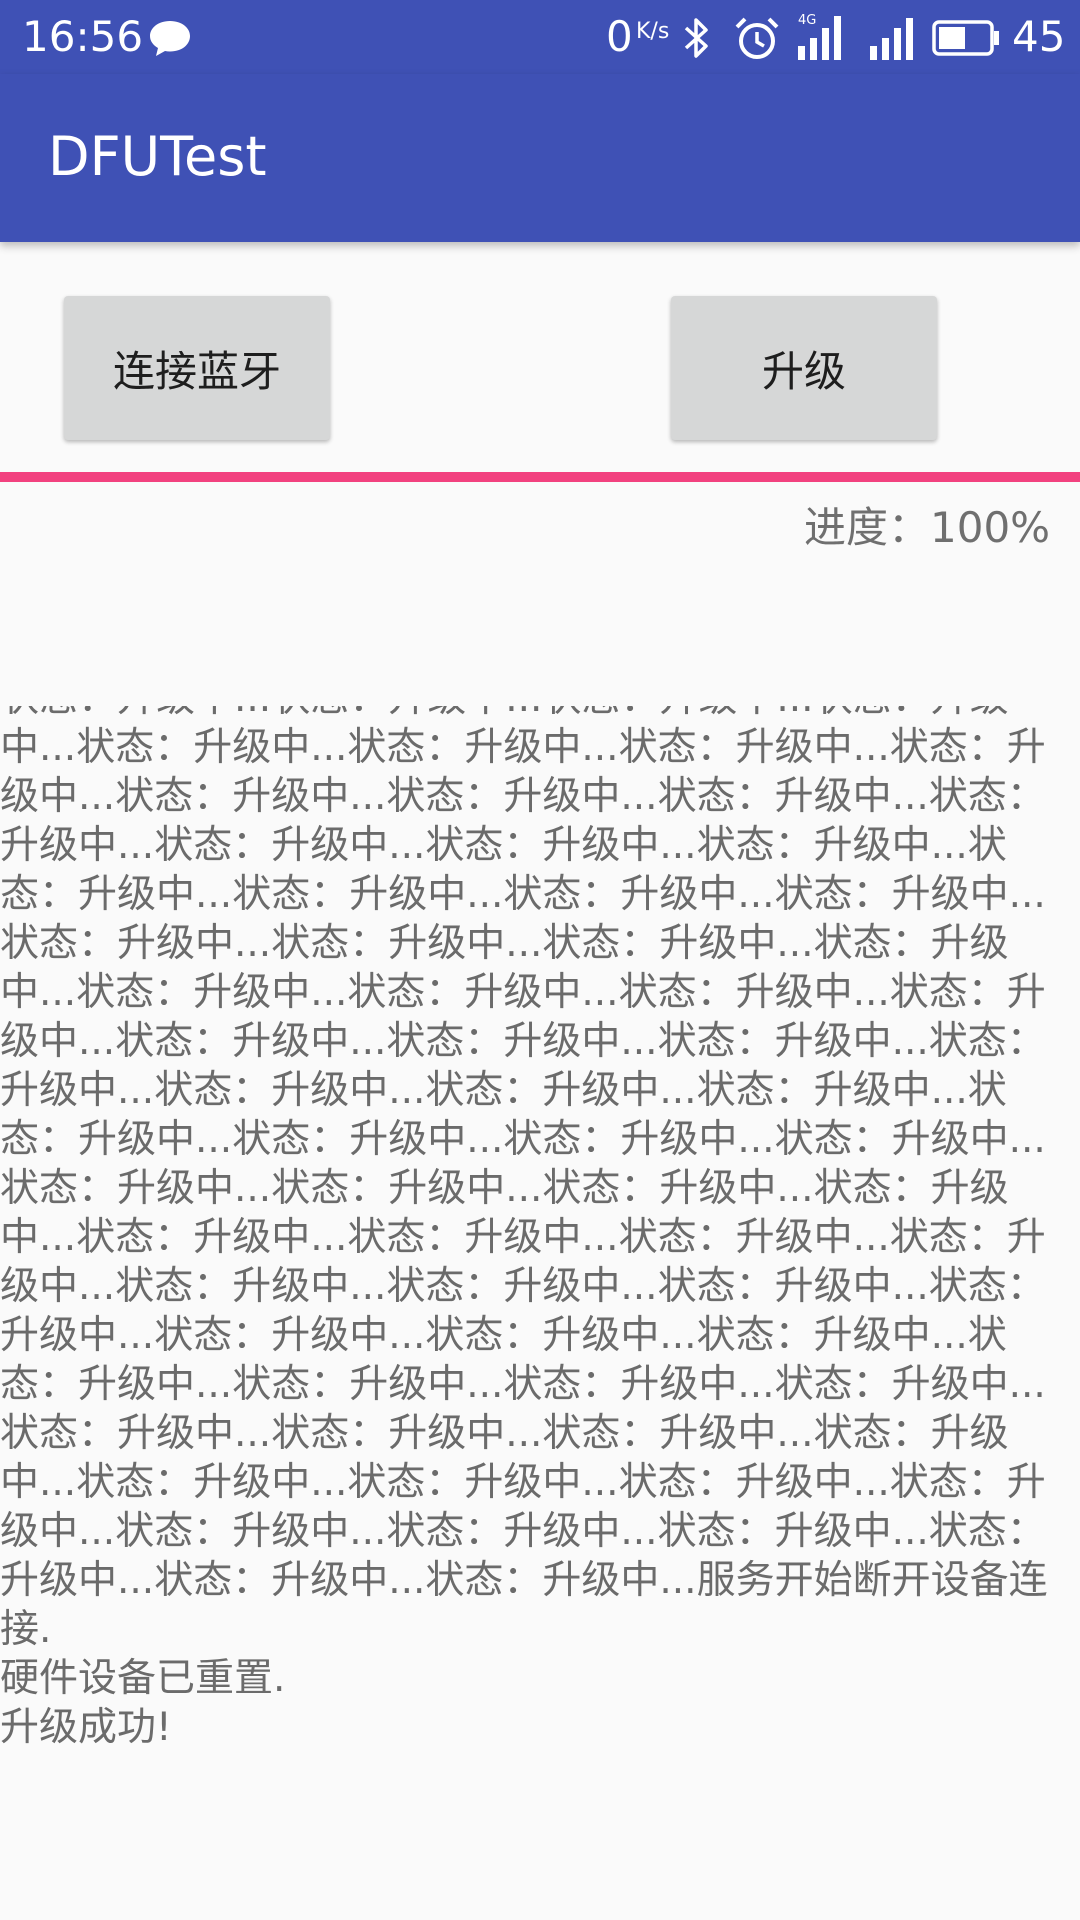  I want to click on status-time: 16:56, so click(83, 36).